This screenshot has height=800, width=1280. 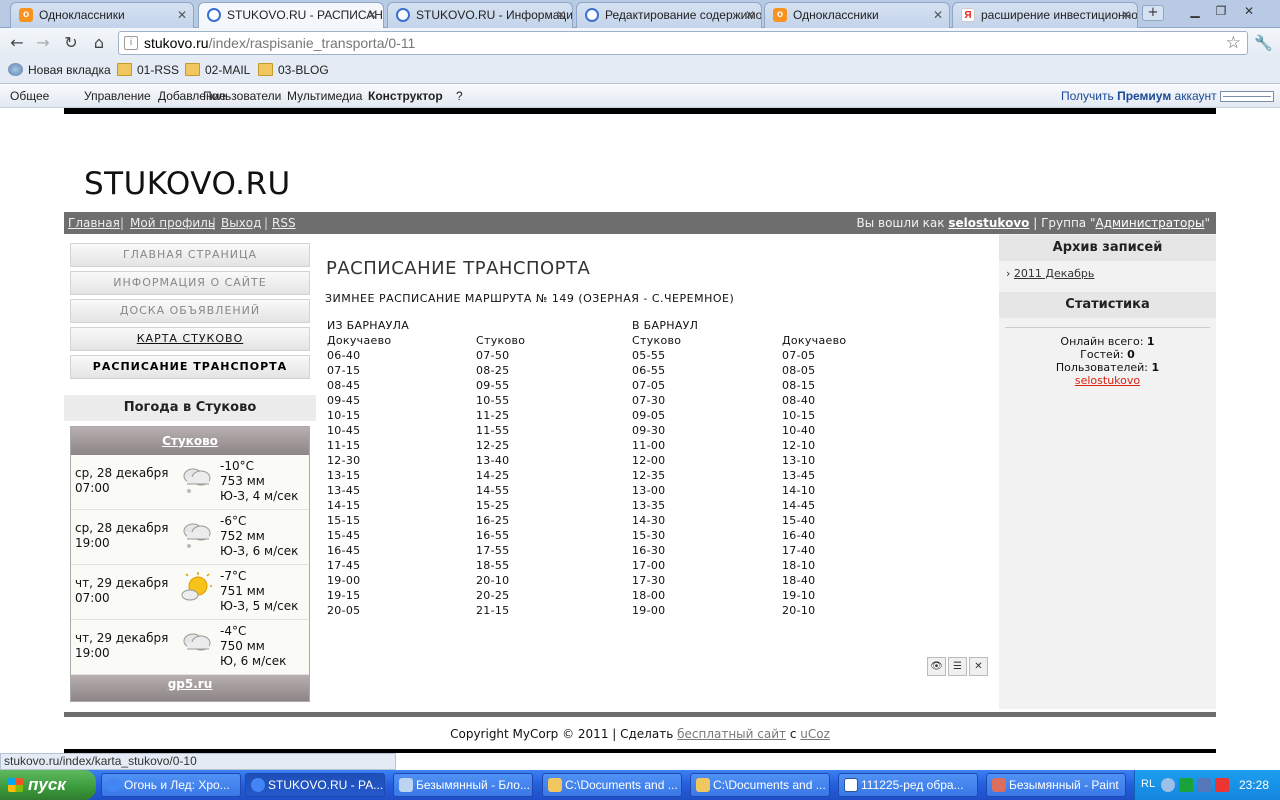 I want to click on free-site-link: бесплатный сайт, so click(x=731, y=734).